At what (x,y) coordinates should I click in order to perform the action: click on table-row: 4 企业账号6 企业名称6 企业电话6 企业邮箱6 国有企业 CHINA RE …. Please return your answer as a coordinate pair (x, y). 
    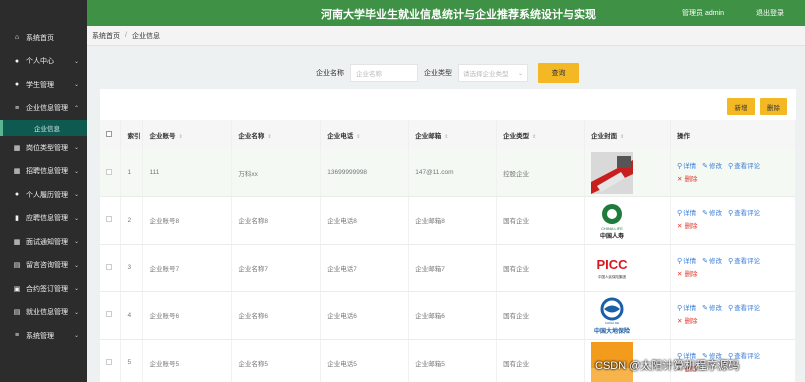
    Looking at the image, I should click on (448, 315).